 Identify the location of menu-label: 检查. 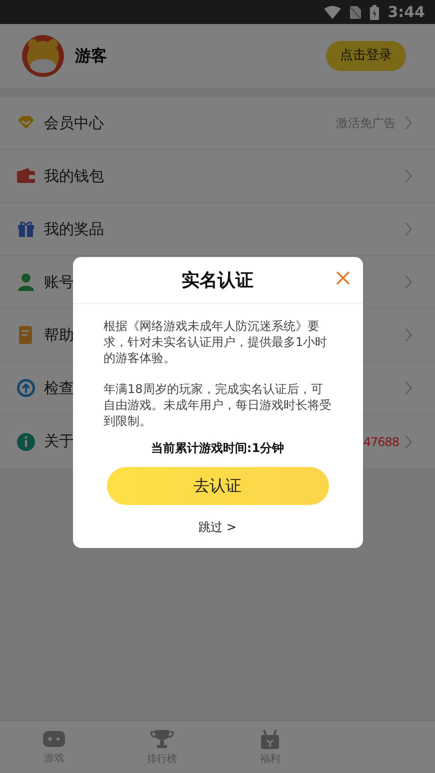
(59, 388).